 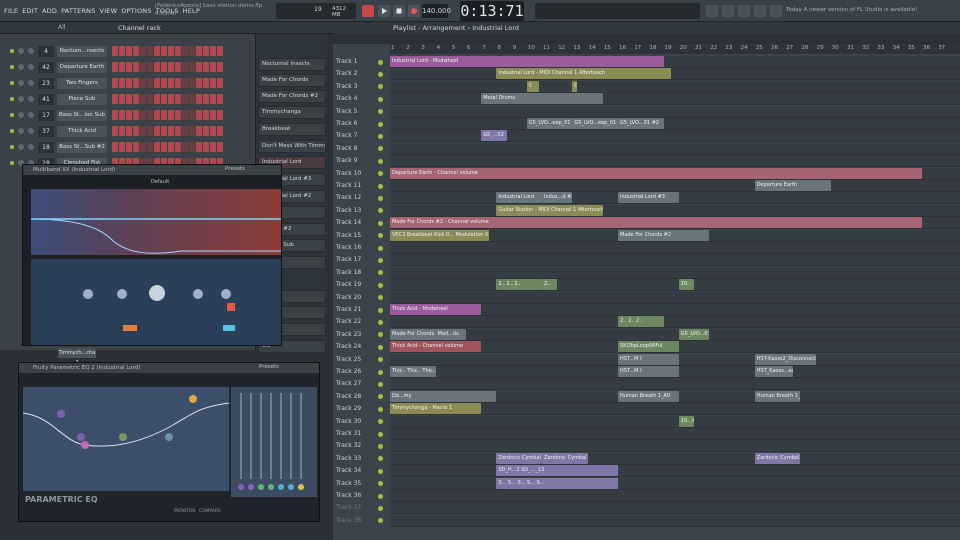 What do you see at coordinates (712, 11) in the screenshot?
I see `mixer-icon` at bounding box center [712, 11].